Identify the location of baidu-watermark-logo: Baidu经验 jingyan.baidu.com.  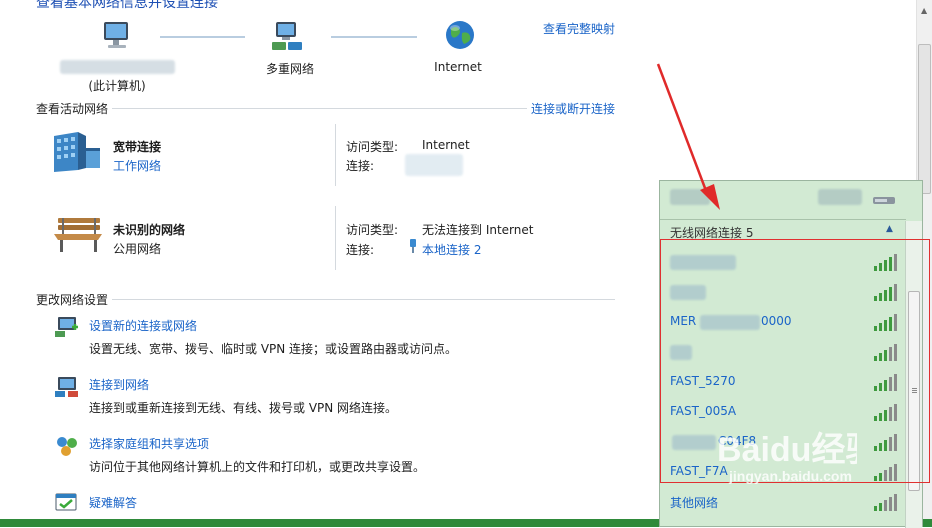
(798, 456).